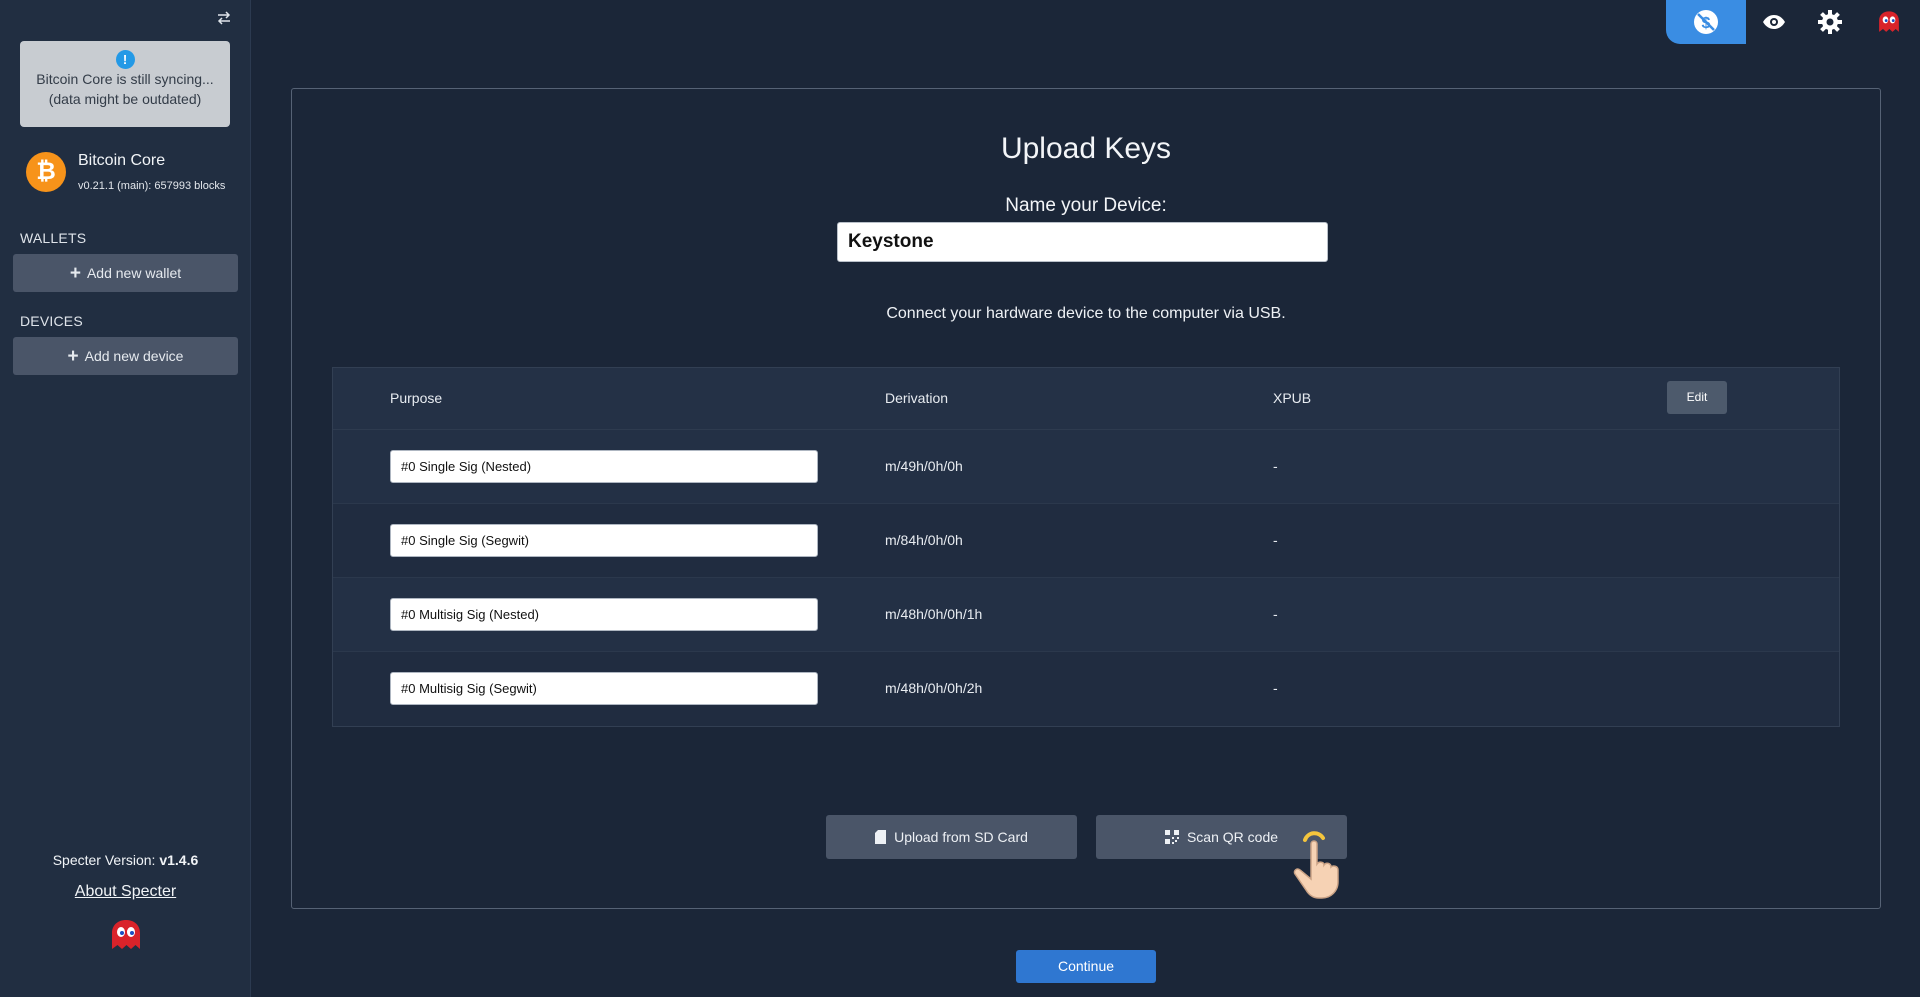 This screenshot has height=997, width=1920. Describe the element at coordinates (1082, 242) in the screenshot. I see `device-name-input: Keystone` at that location.